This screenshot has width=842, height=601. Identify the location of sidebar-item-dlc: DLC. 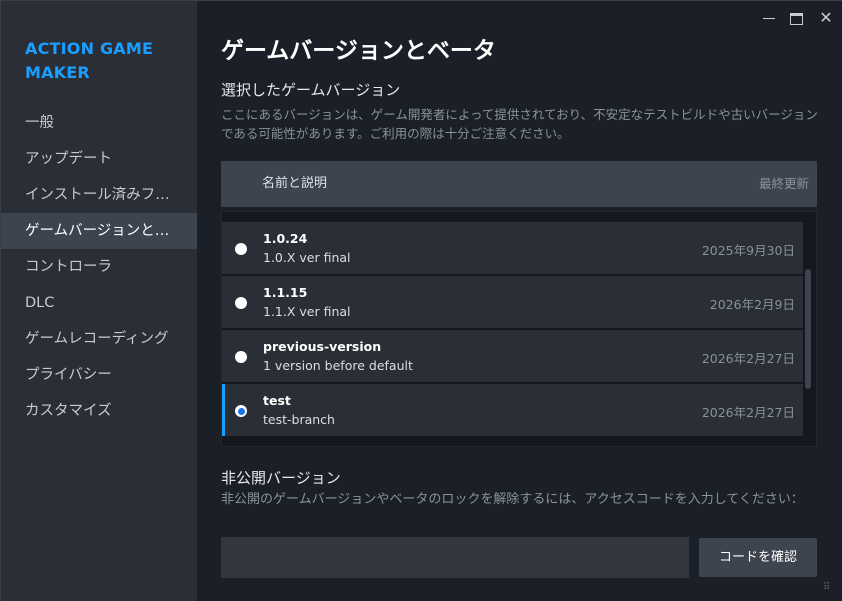
(99, 303).